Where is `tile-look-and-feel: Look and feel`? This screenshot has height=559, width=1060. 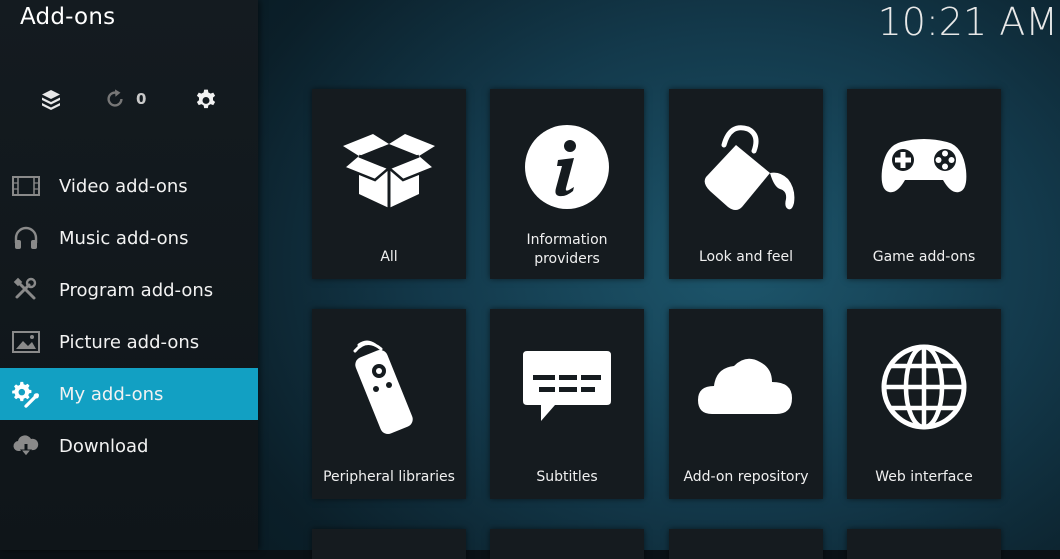 tile-look-and-feel: Look and feel is located at coordinates (746, 184).